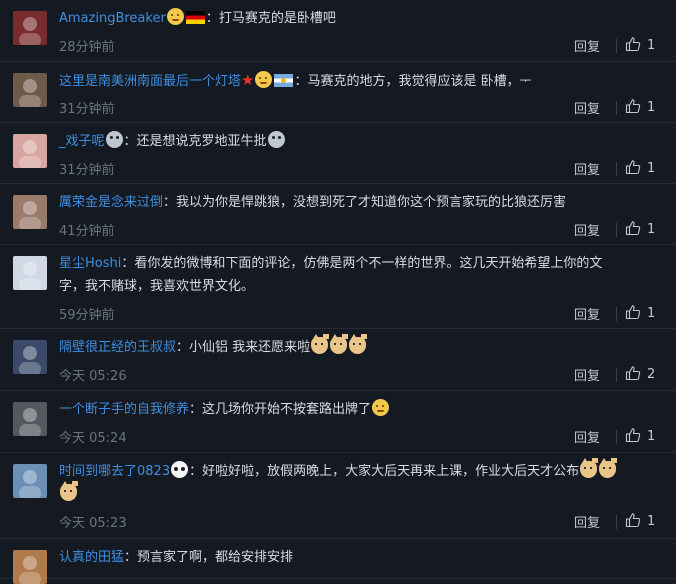 The width and height of the screenshot is (676, 584). I want to click on comment-body: ：预言家了啊，都给安排安排, so click(209, 557).